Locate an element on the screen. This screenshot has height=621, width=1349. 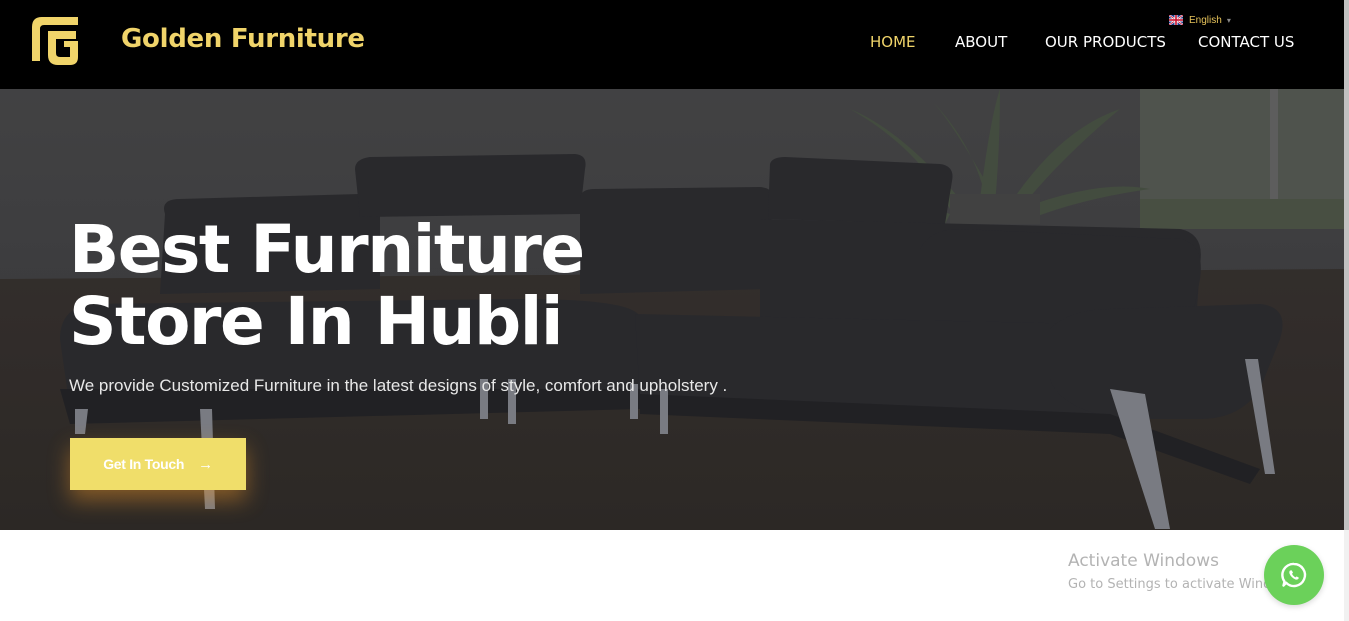
nav-home: HOME is located at coordinates (893, 42).